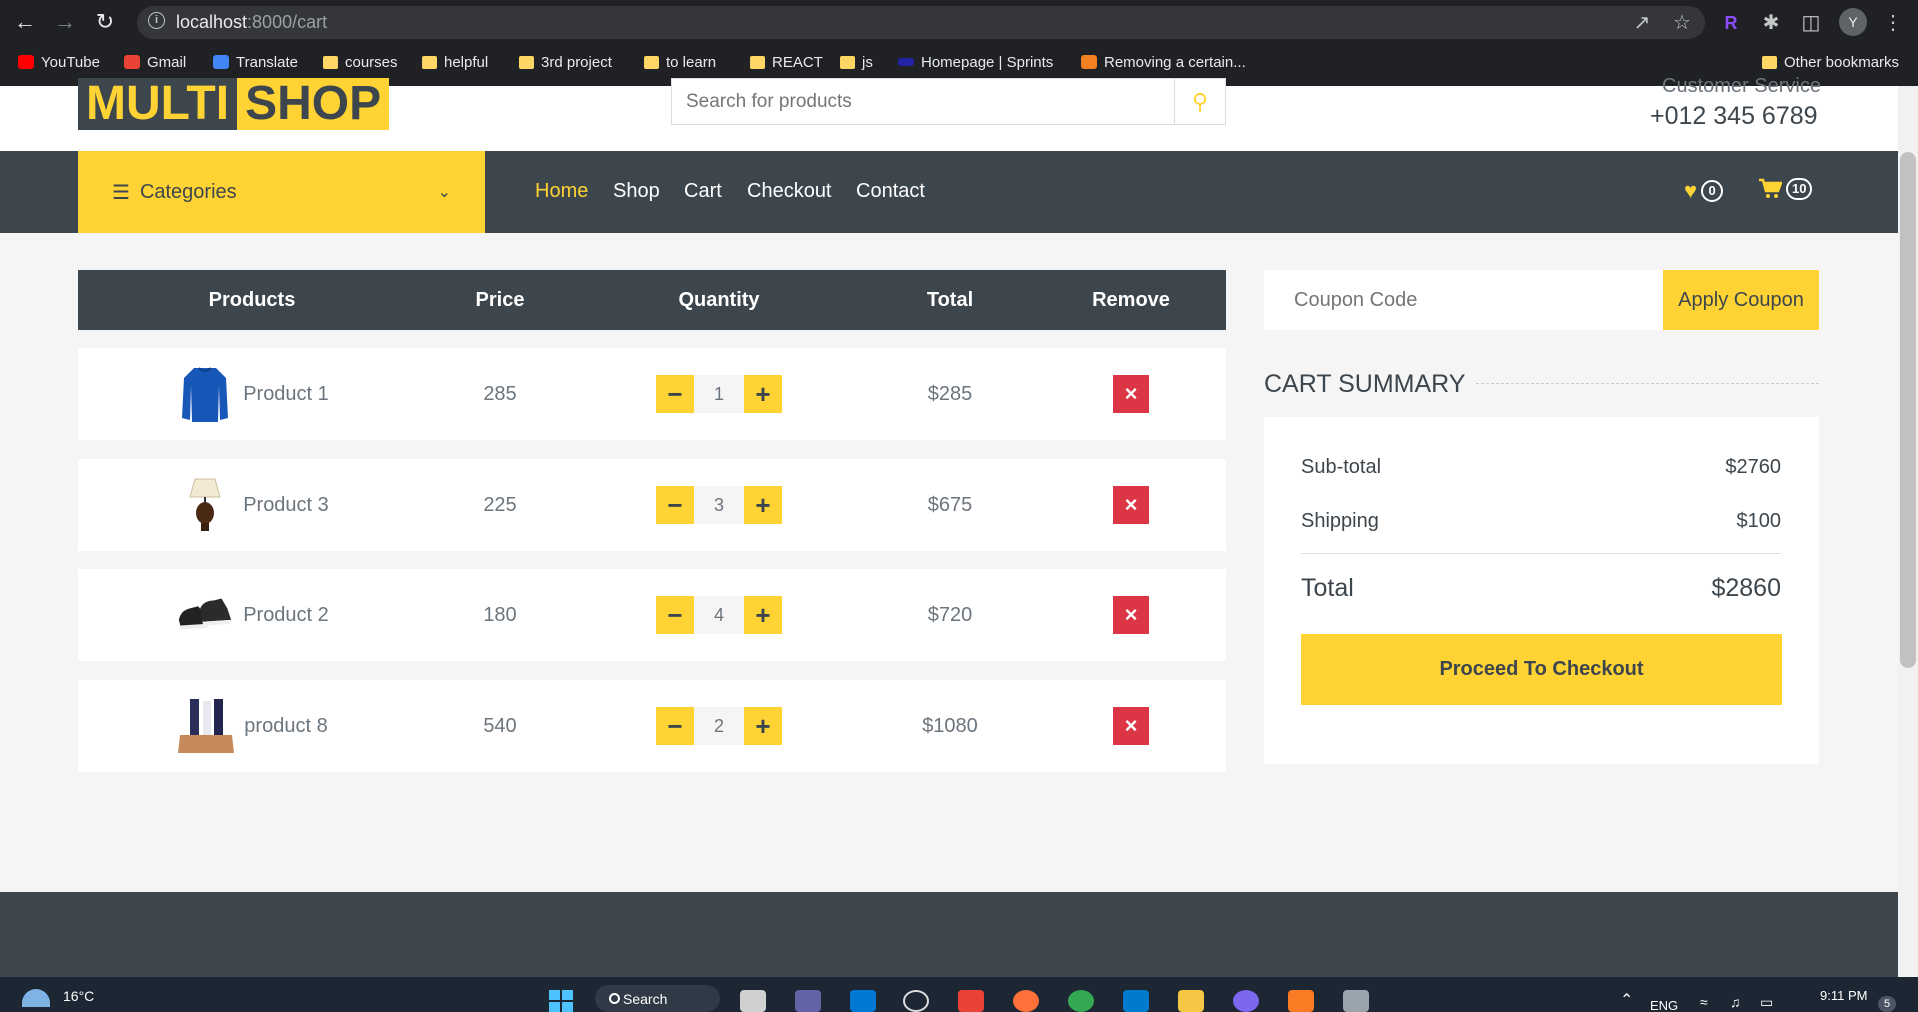  Describe the element at coordinates (234, 104) in the screenshot. I see `site-logo: MULTI SHOP` at that location.